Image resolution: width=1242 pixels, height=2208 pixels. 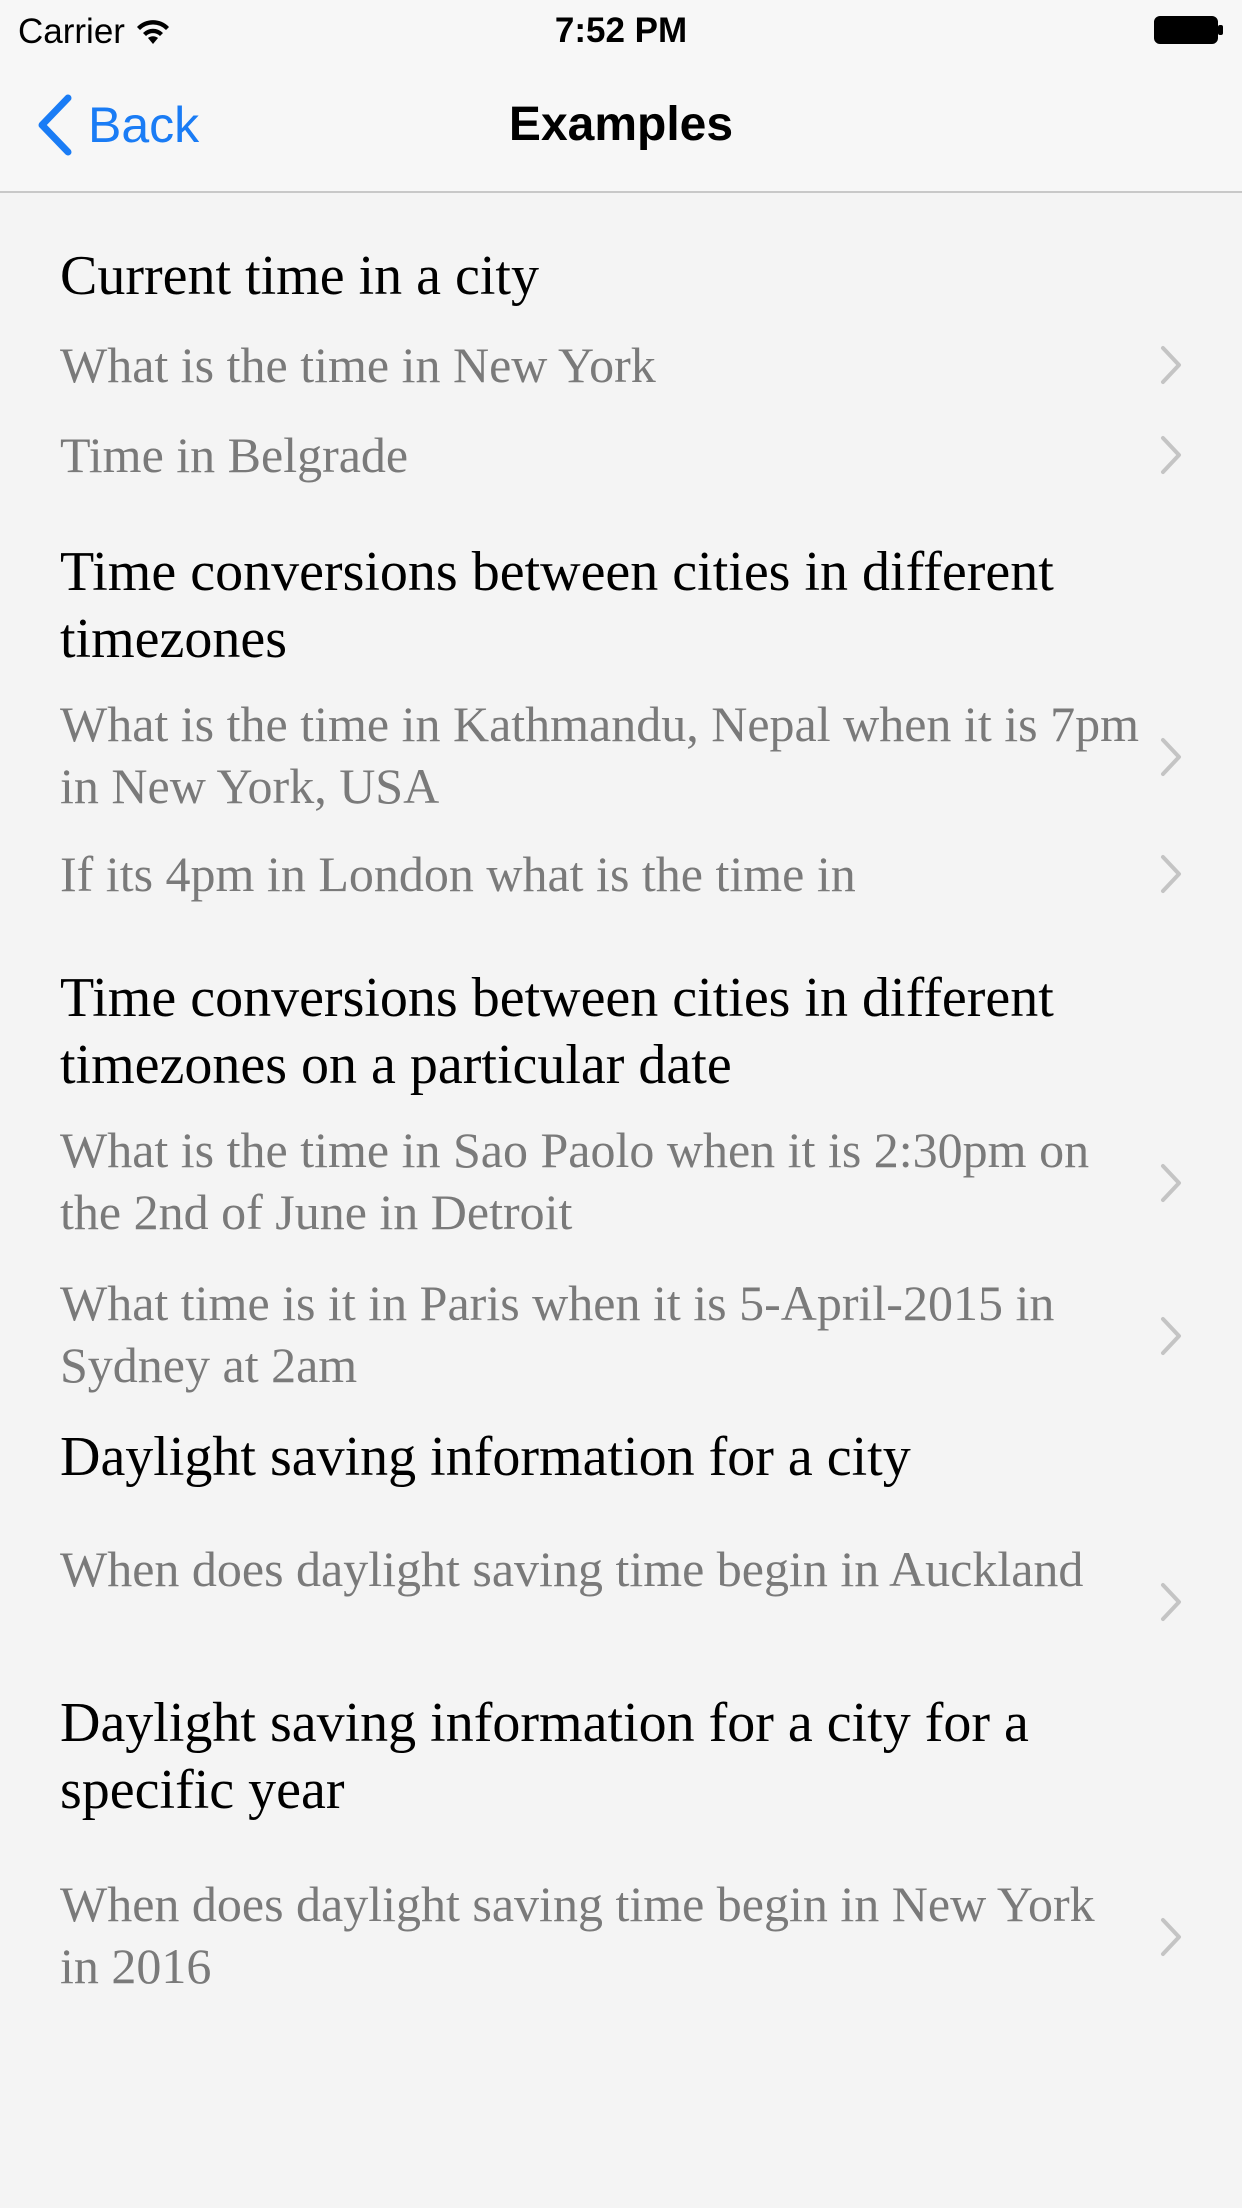 I want to click on list-item: If its 4pm in London what is the time in, so click(x=621, y=879).